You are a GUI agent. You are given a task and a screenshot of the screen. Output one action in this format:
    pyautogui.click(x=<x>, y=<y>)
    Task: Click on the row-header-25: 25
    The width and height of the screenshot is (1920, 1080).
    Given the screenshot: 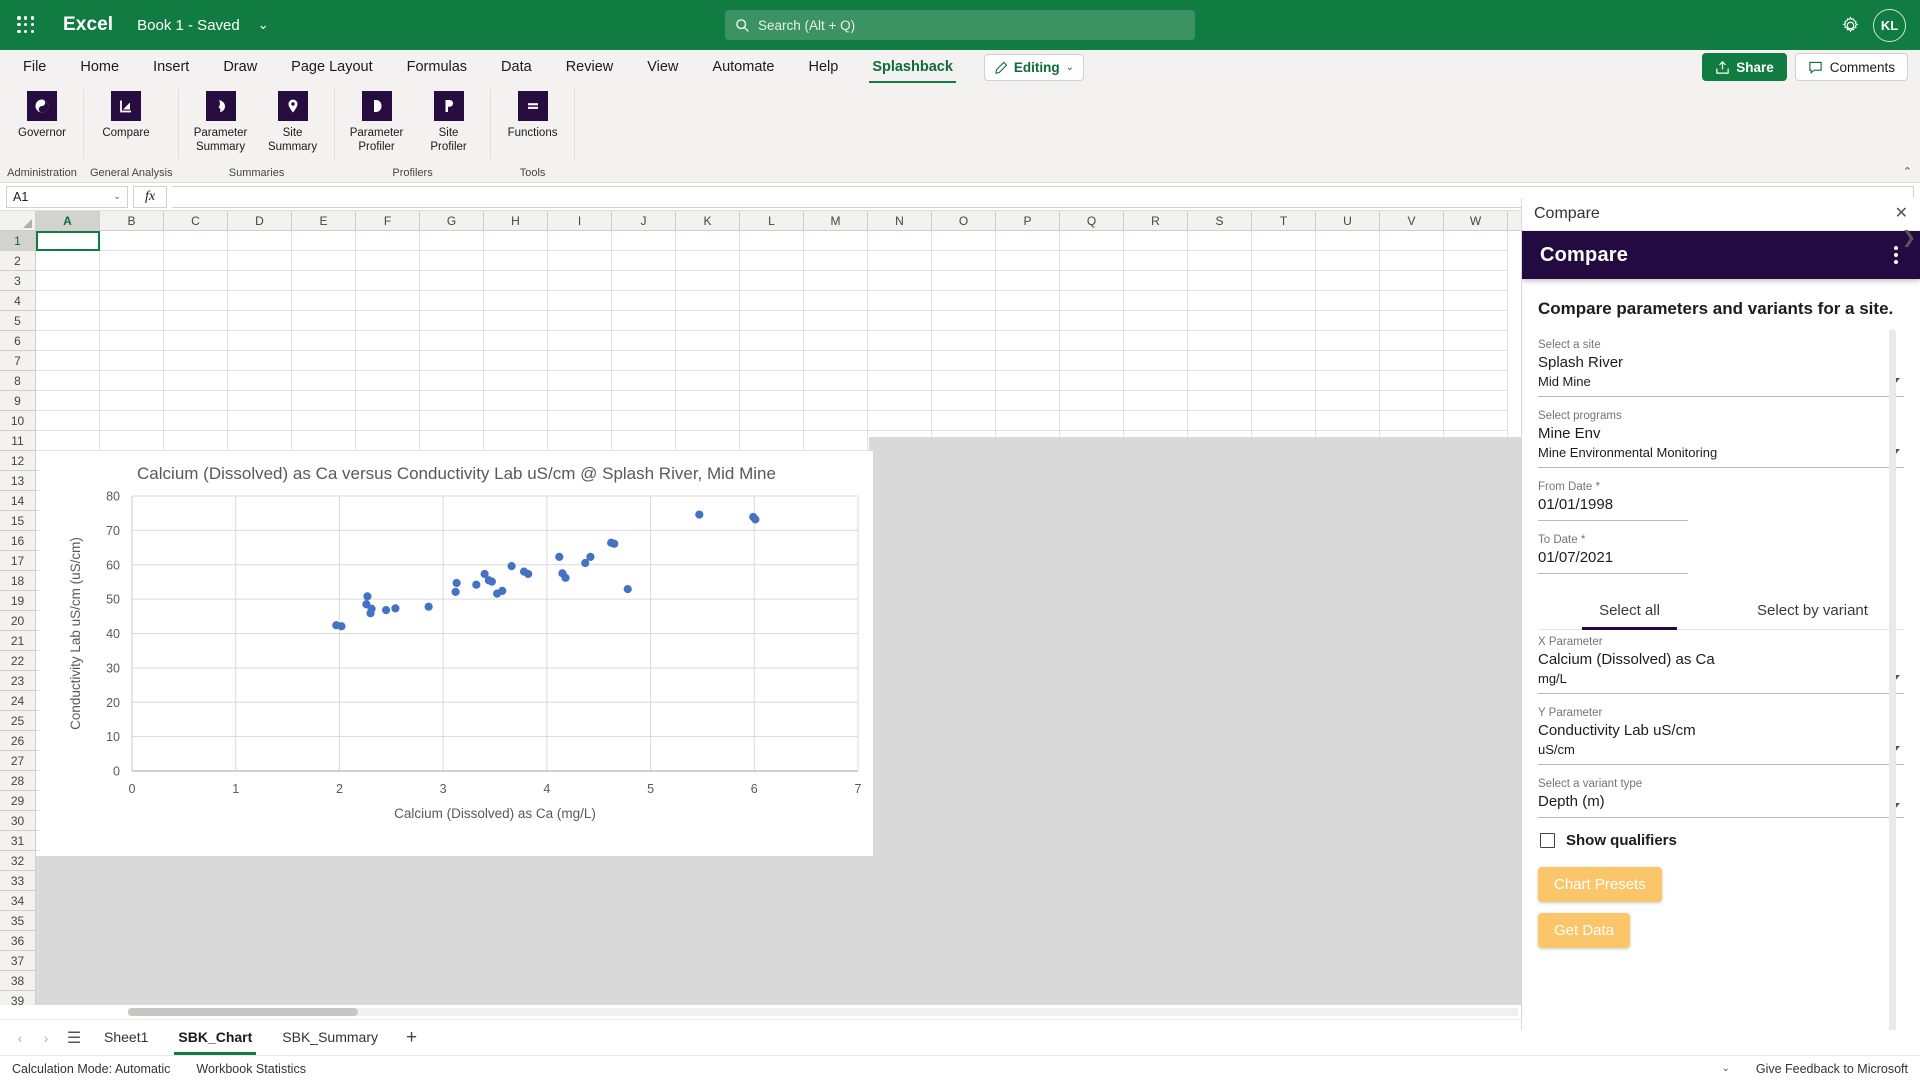 What is the action you would take?
    pyautogui.click(x=17, y=721)
    